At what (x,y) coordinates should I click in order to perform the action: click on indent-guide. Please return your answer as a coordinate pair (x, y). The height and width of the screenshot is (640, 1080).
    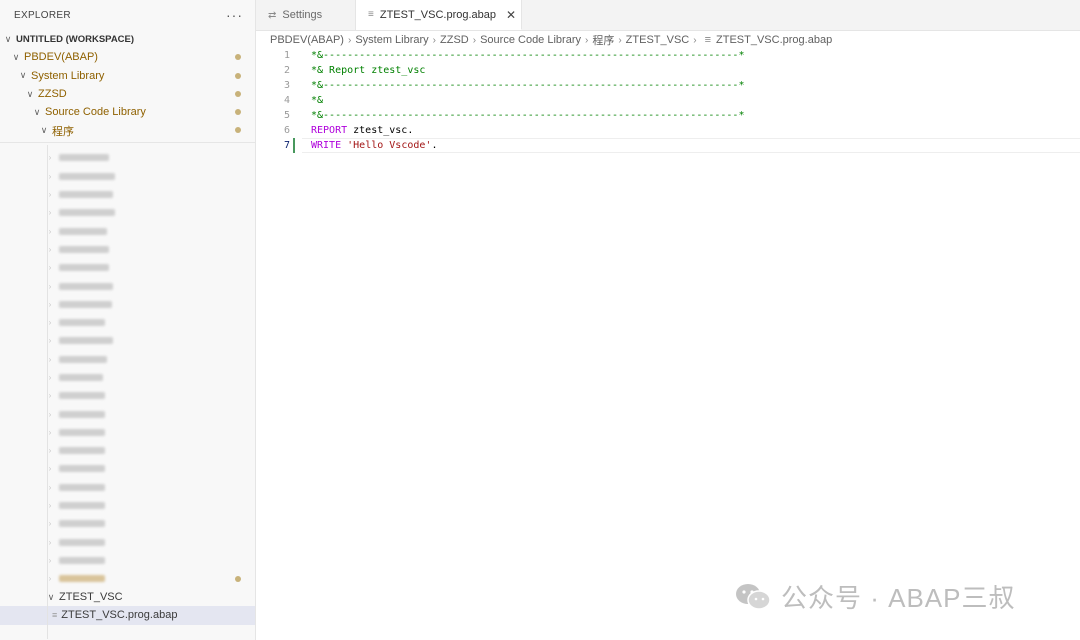
    Looking at the image, I should click on (47, 392).